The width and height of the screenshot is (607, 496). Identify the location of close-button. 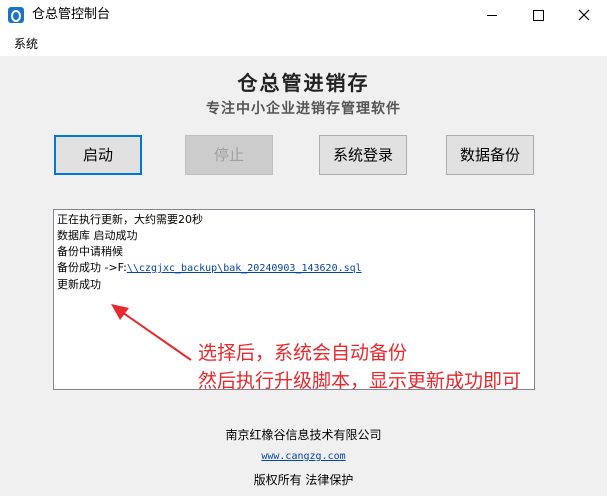
(584, 15).